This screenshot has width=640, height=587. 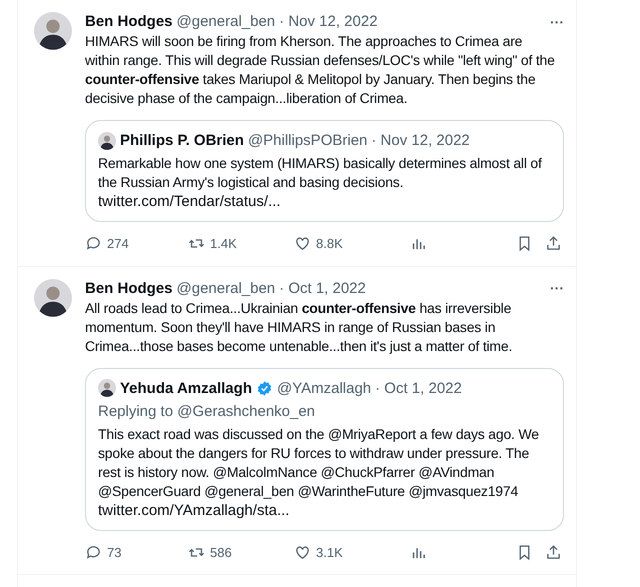 What do you see at coordinates (182, 140) in the screenshot?
I see `quote-author-name: Phillips P. OBrien` at bounding box center [182, 140].